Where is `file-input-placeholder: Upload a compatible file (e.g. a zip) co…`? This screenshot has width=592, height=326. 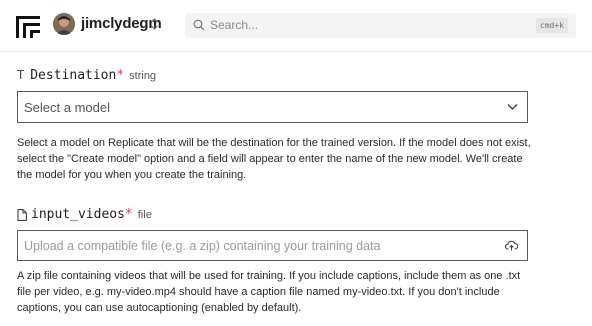 file-input-placeholder: Upload a compatible file (e.g. a zip) co… is located at coordinates (202, 246).